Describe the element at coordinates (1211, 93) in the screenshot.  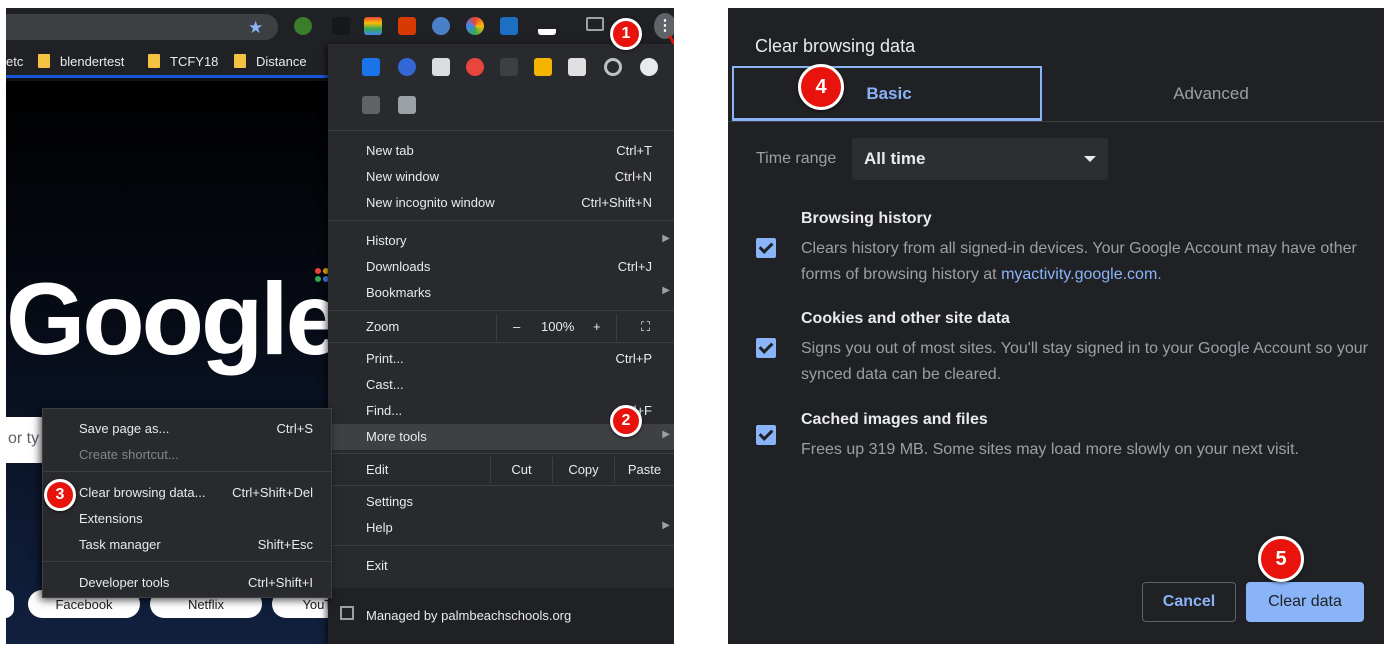
I see `tab-advanced: Advanced` at that location.